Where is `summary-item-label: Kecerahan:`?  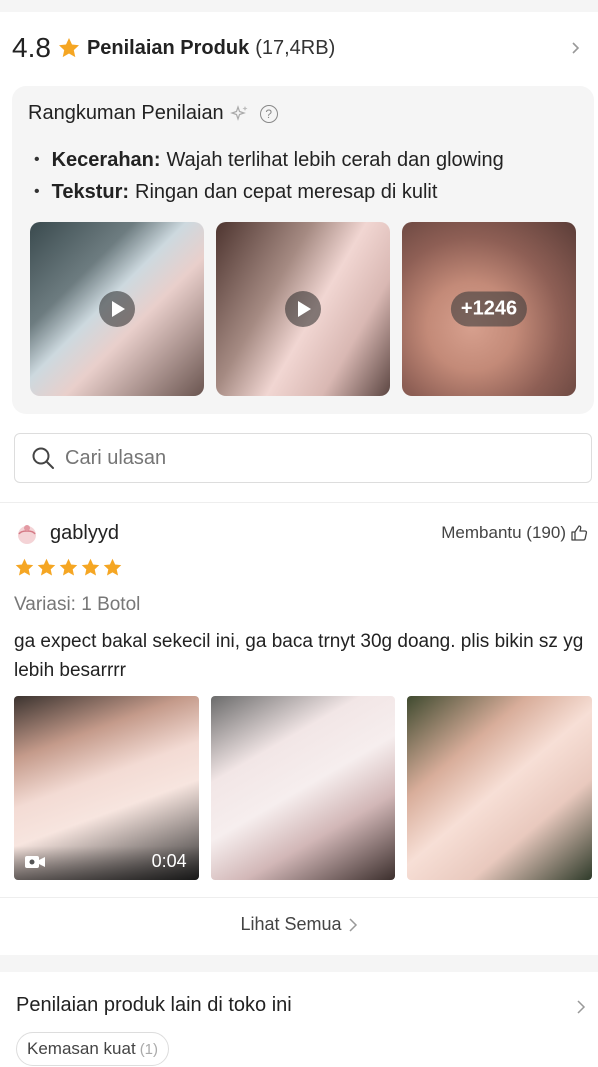 summary-item-label: Kecerahan: is located at coordinates (106, 159).